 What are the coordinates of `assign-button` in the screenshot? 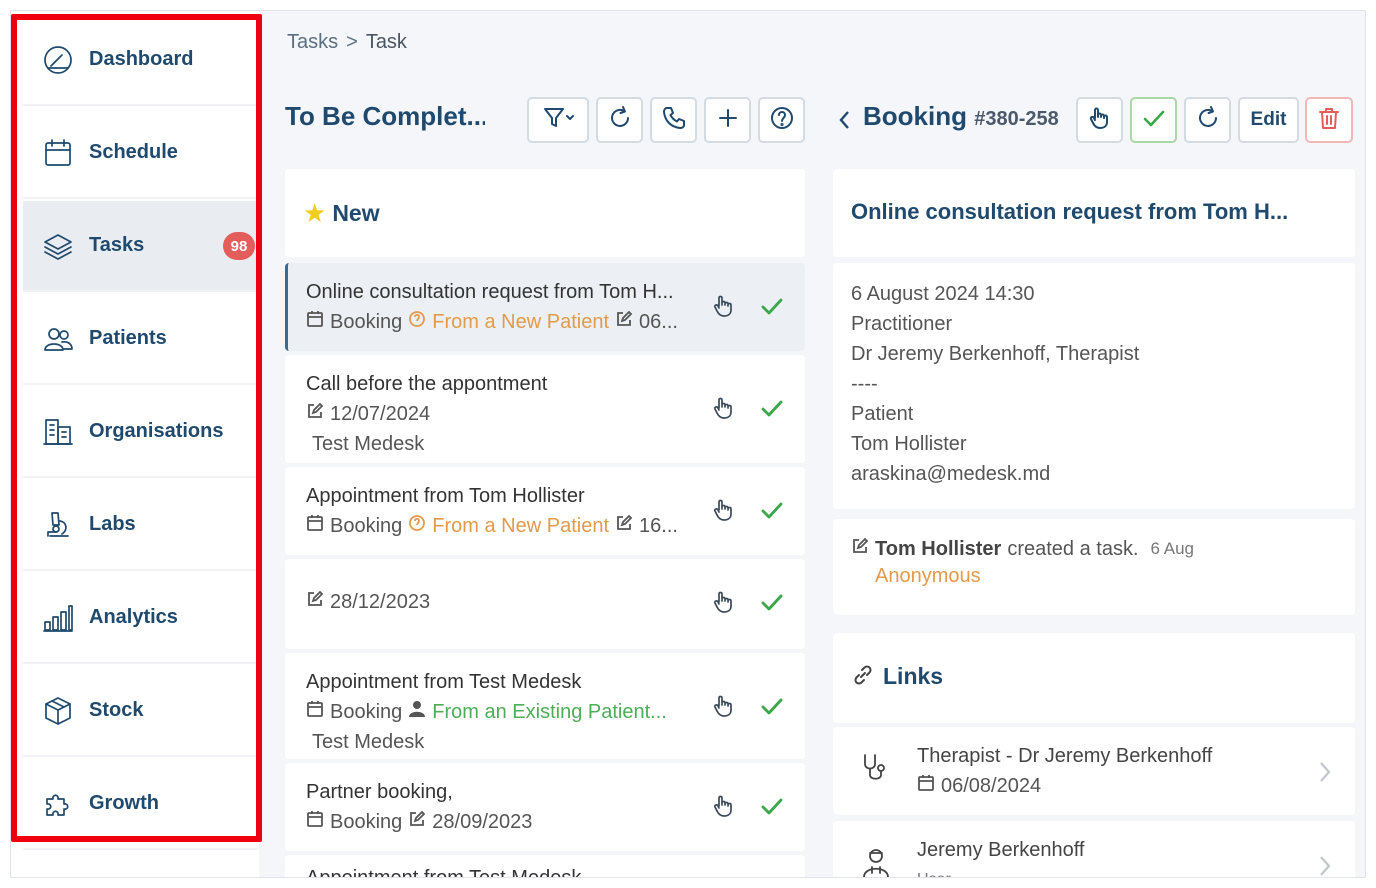 It's located at (1099, 120).